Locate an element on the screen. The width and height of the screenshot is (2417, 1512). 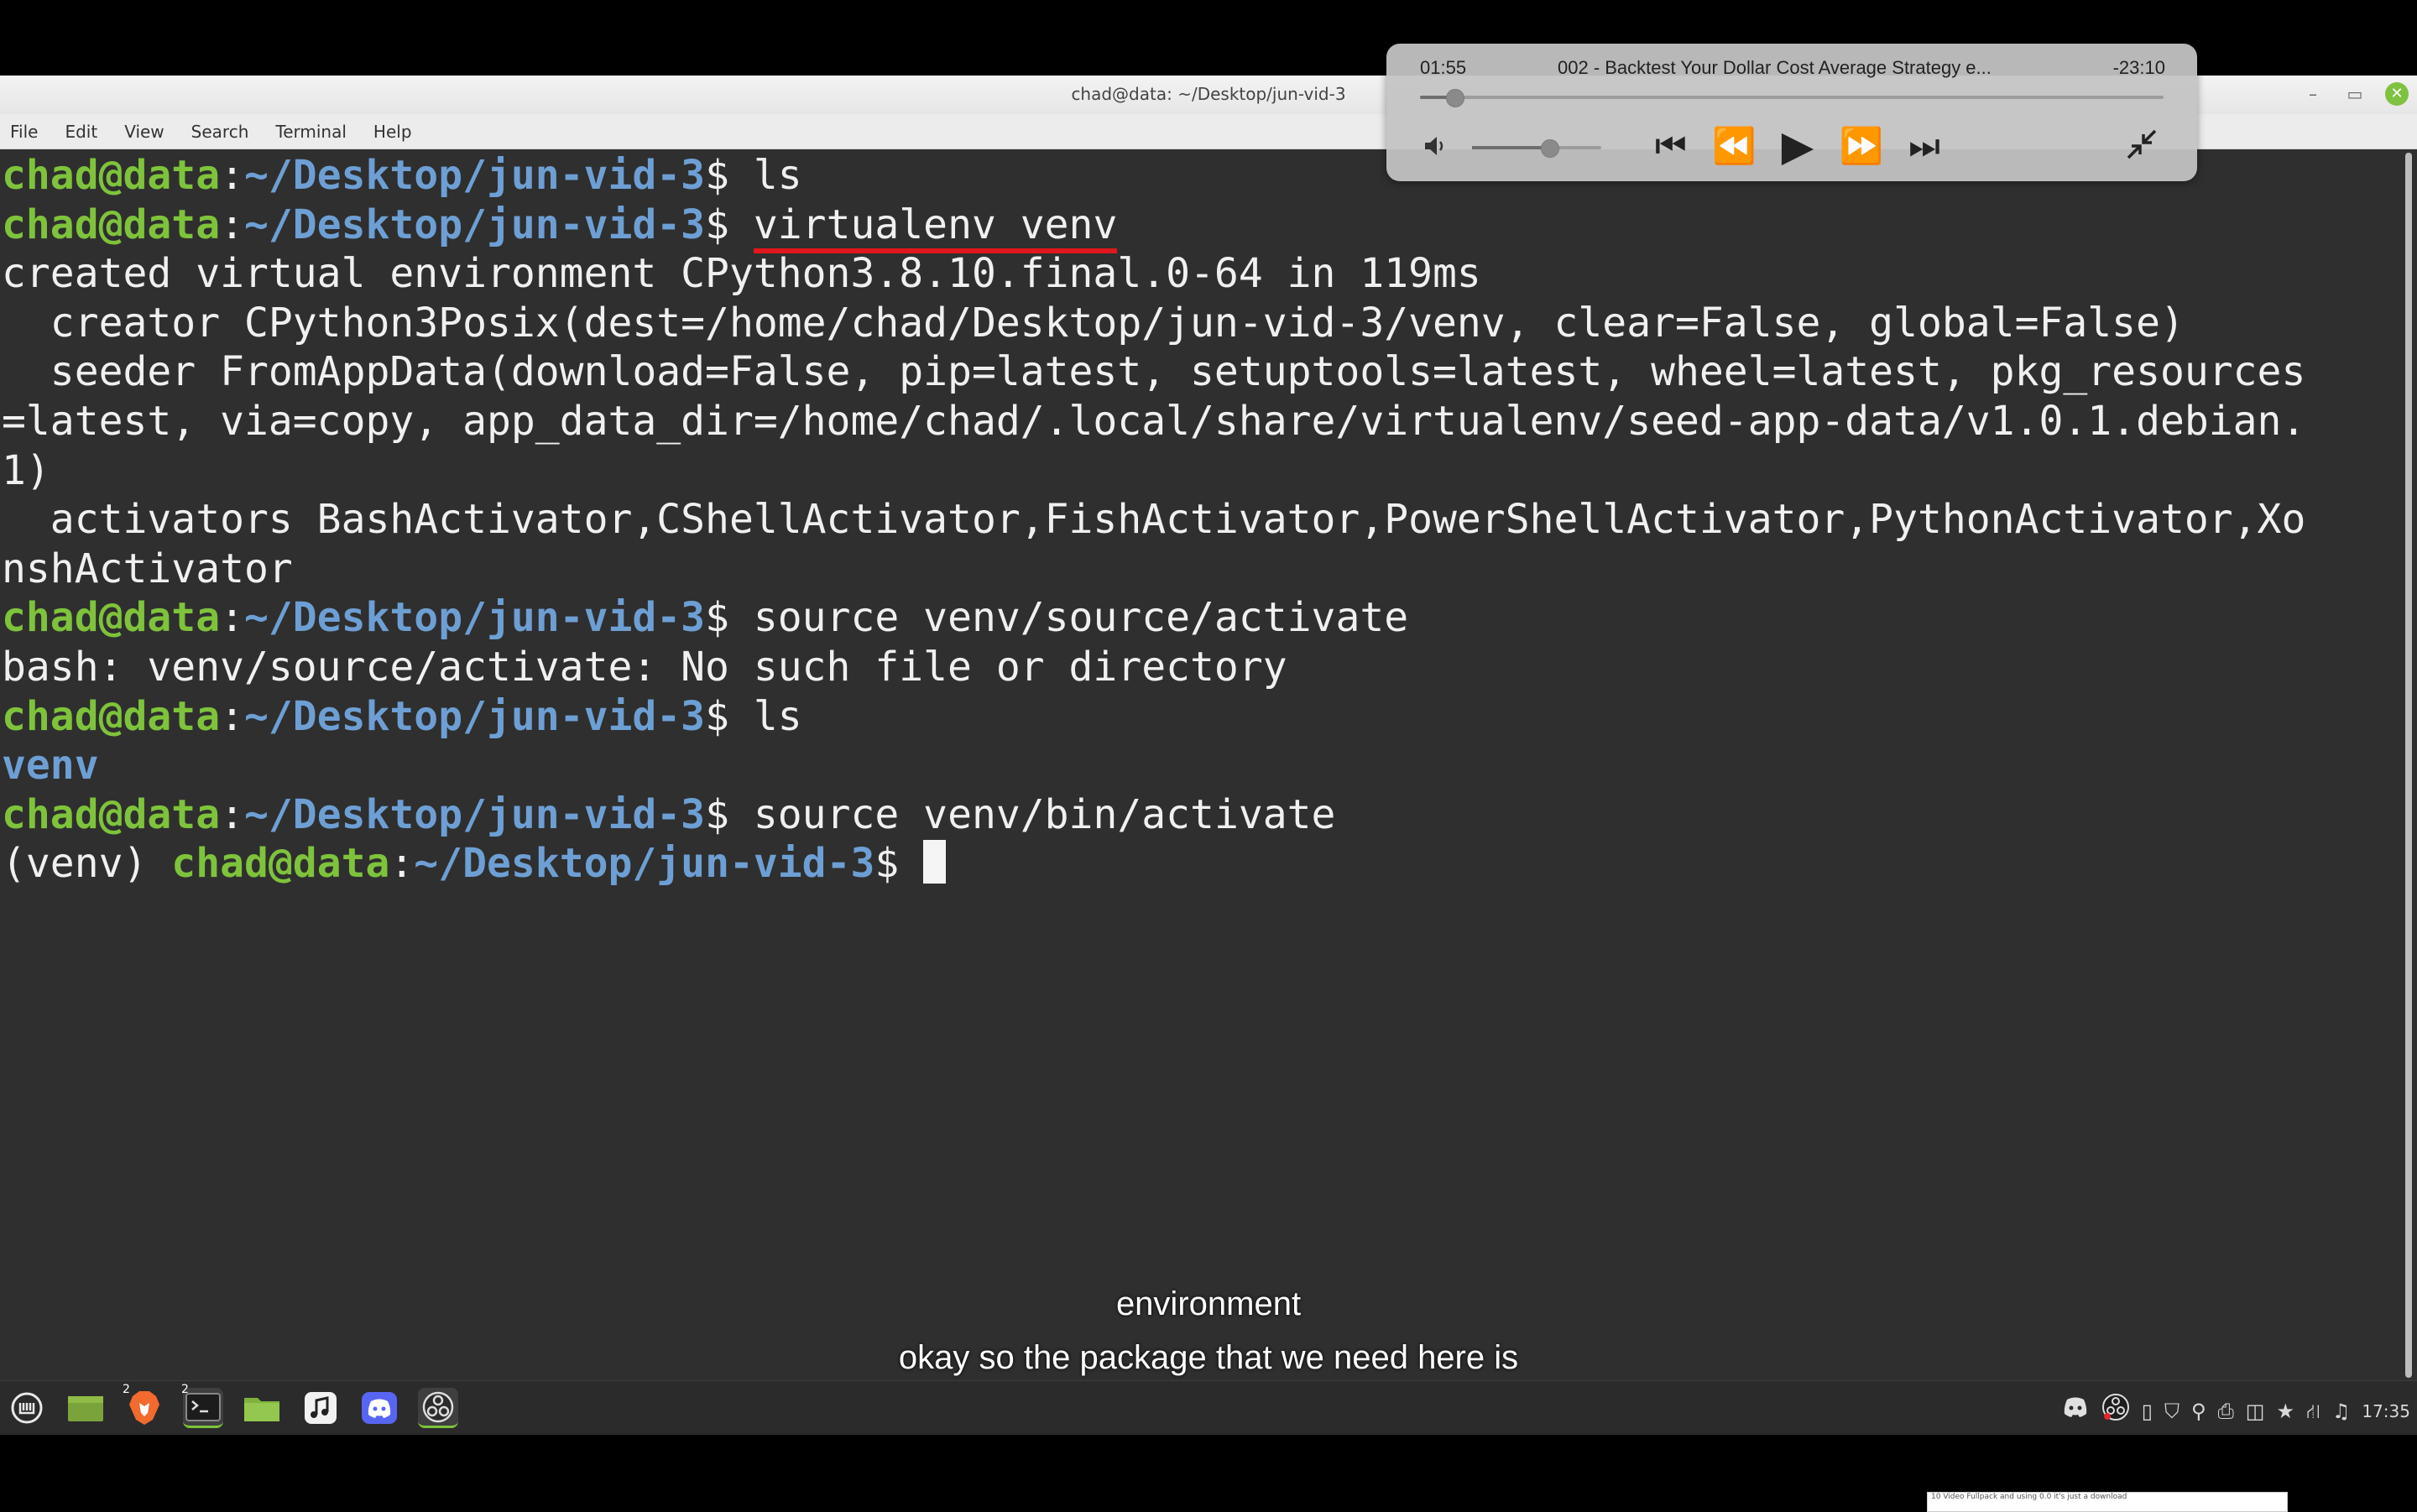
highlighted-command: virtualenv venv is located at coordinates (935, 227).